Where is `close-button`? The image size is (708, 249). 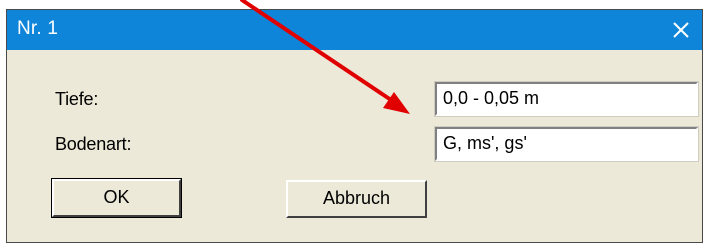
close-button is located at coordinates (681, 30).